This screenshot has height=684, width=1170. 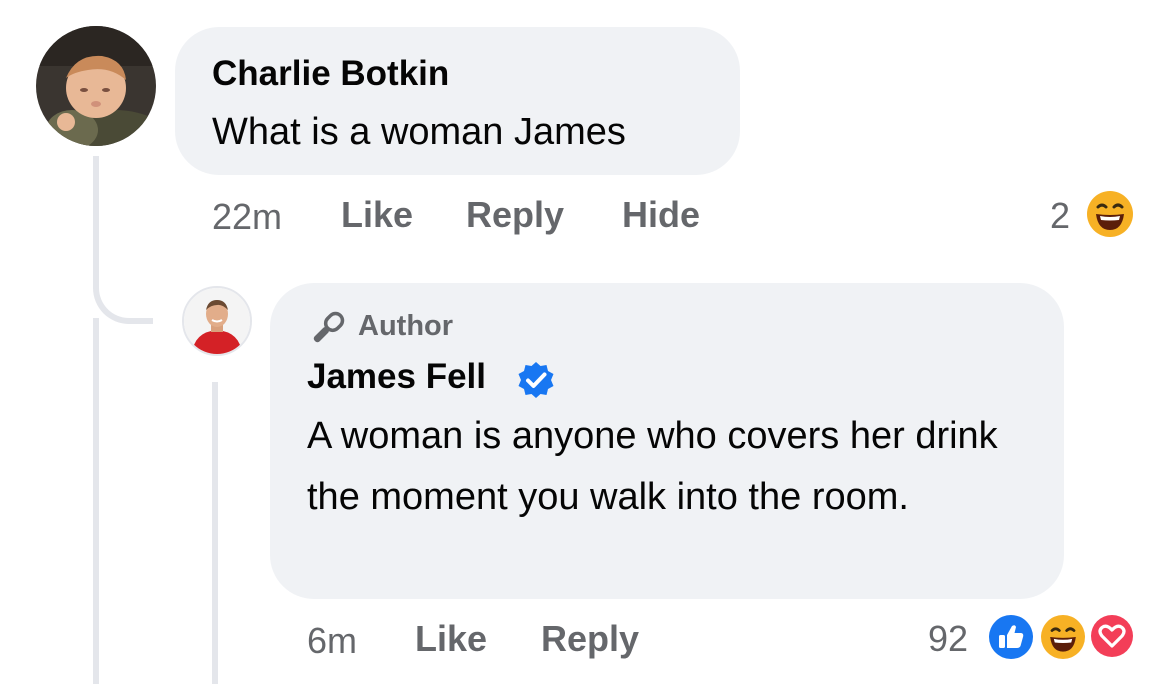 I want to click on like-icon, so click(x=1011, y=637).